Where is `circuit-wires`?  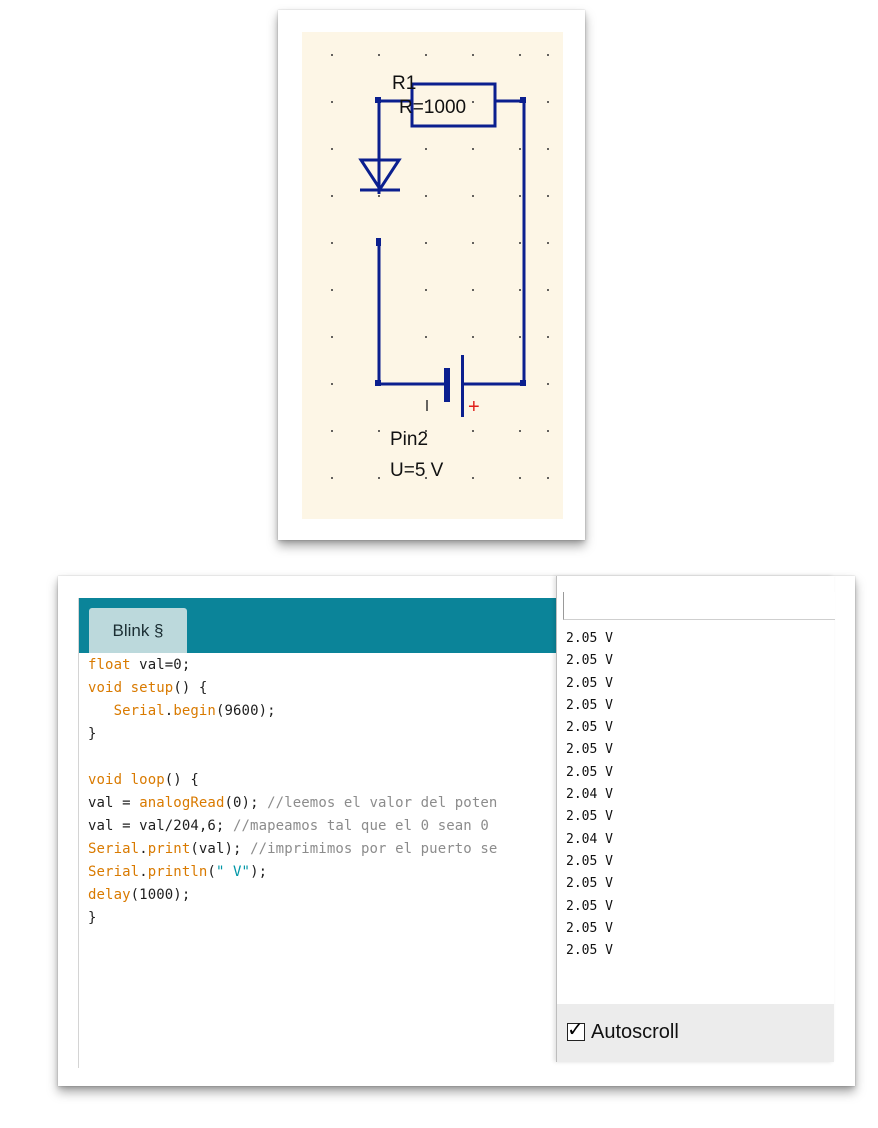
circuit-wires is located at coordinates (451, 242).